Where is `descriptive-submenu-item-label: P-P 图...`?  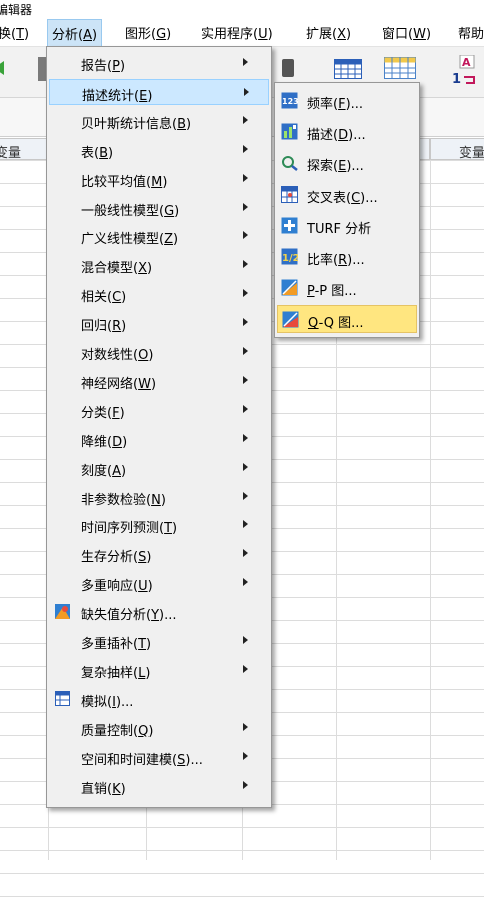
descriptive-submenu-item-label: P-P 图... is located at coordinates (332, 292).